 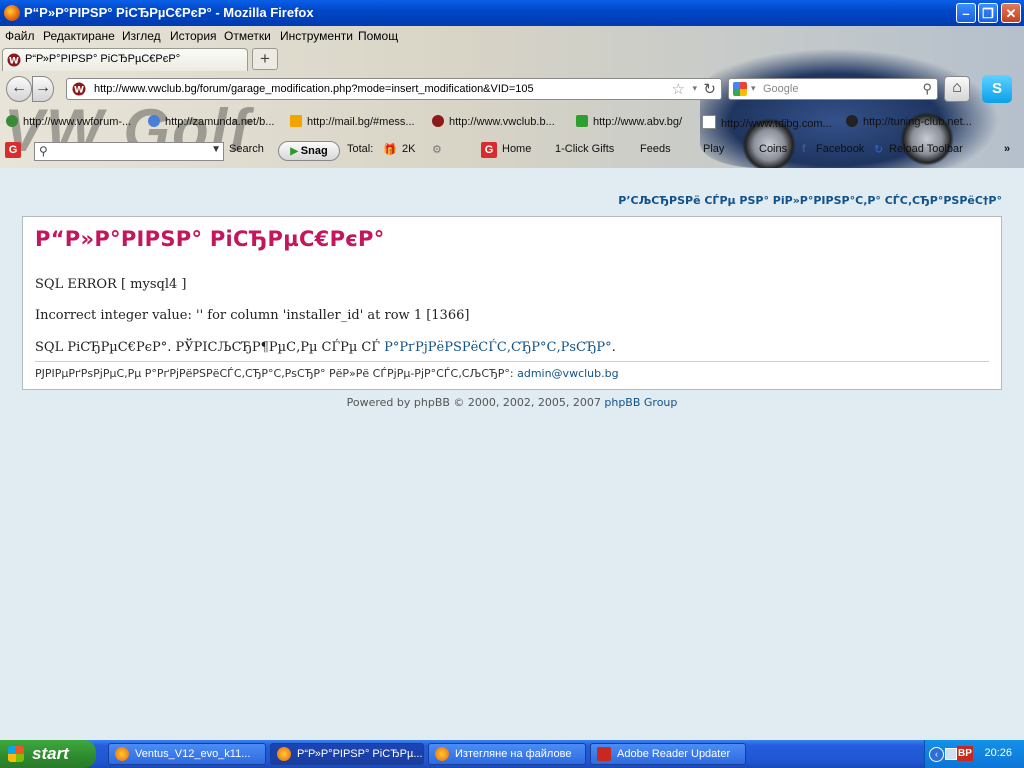 I want to click on toolbar-logo-icon: G, so click(x=13, y=150).